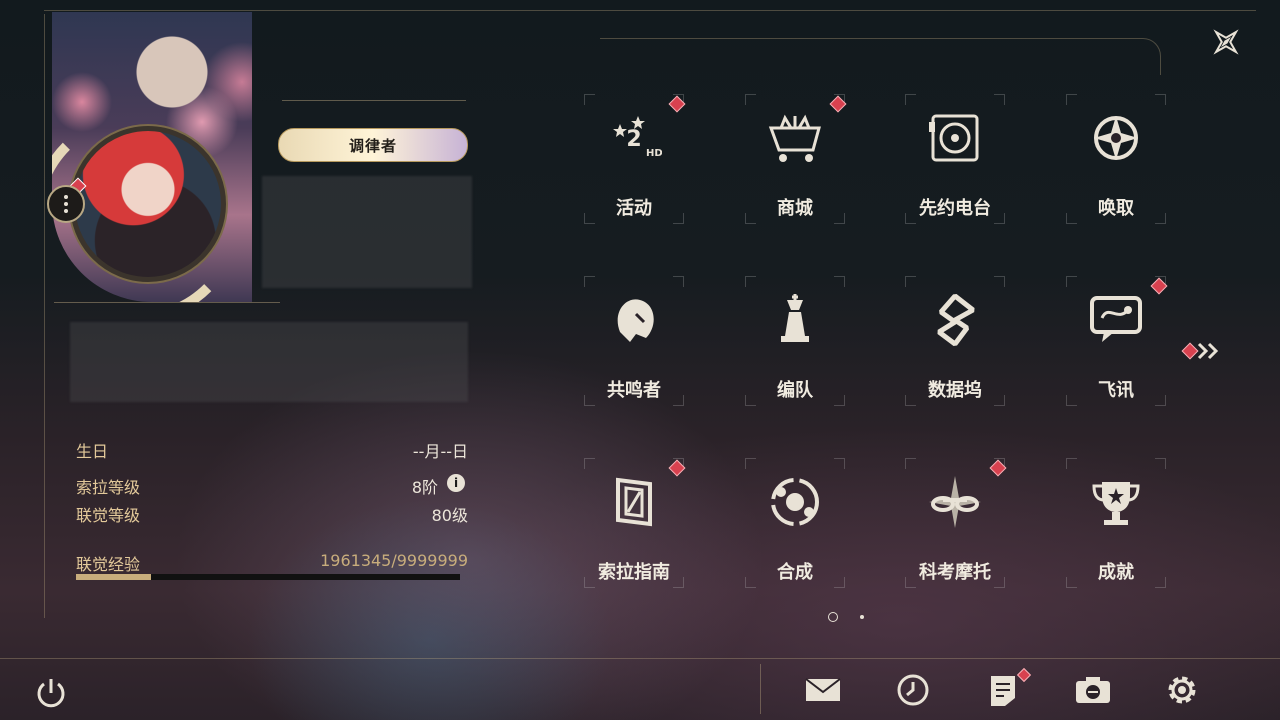 The height and width of the screenshot is (720, 1280). I want to click on menu-tile-7: 数据坞, so click(955, 341).